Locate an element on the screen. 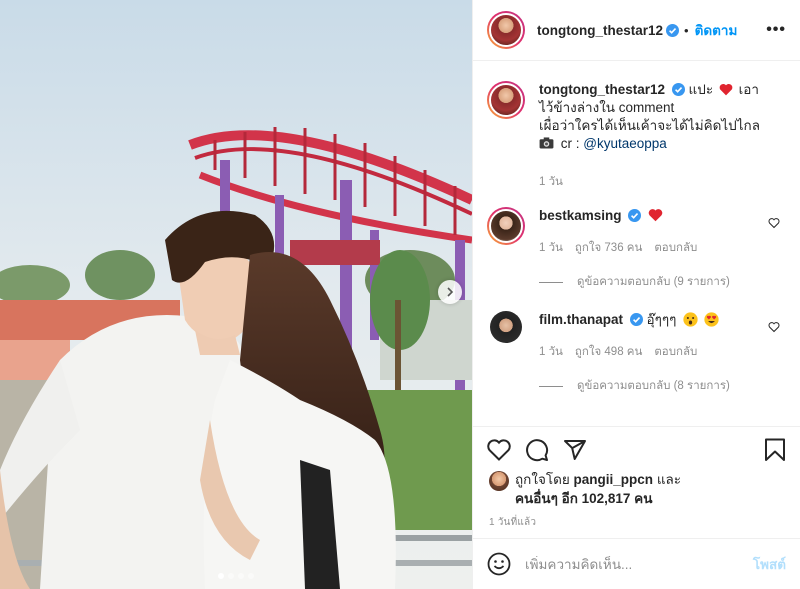 The image size is (800, 589). heart-icon is located at coordinates (499, 449).